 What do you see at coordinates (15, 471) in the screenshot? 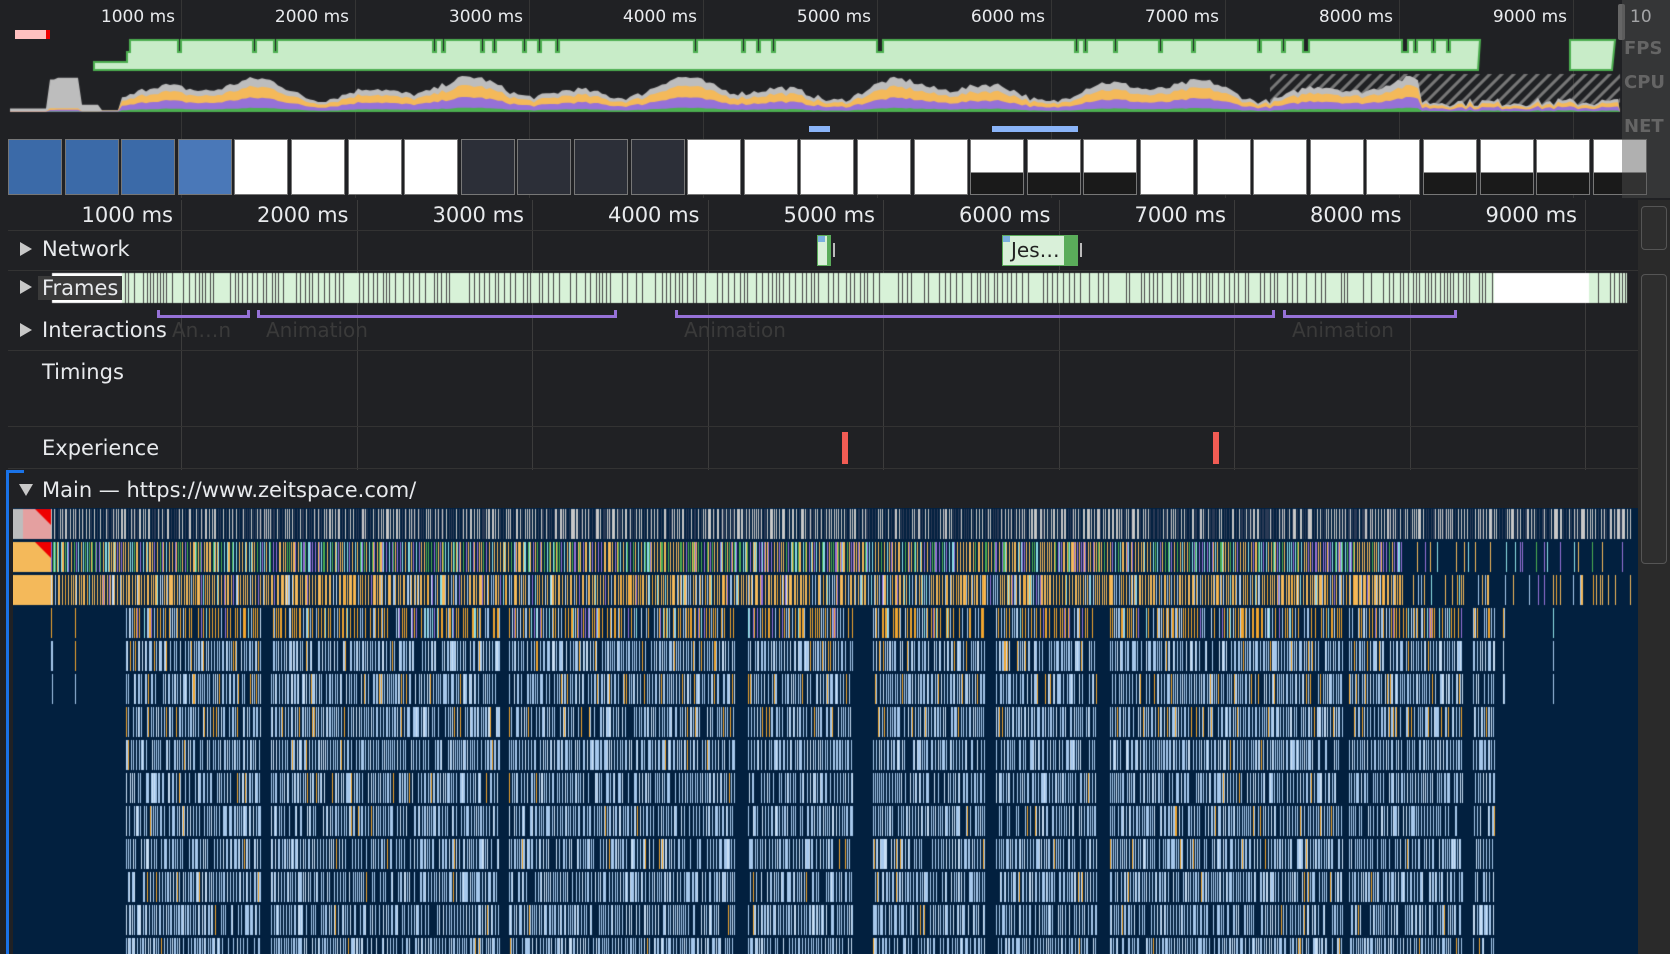
I see `main-track-selection-bracket-top` at bounding box center [15, 471].